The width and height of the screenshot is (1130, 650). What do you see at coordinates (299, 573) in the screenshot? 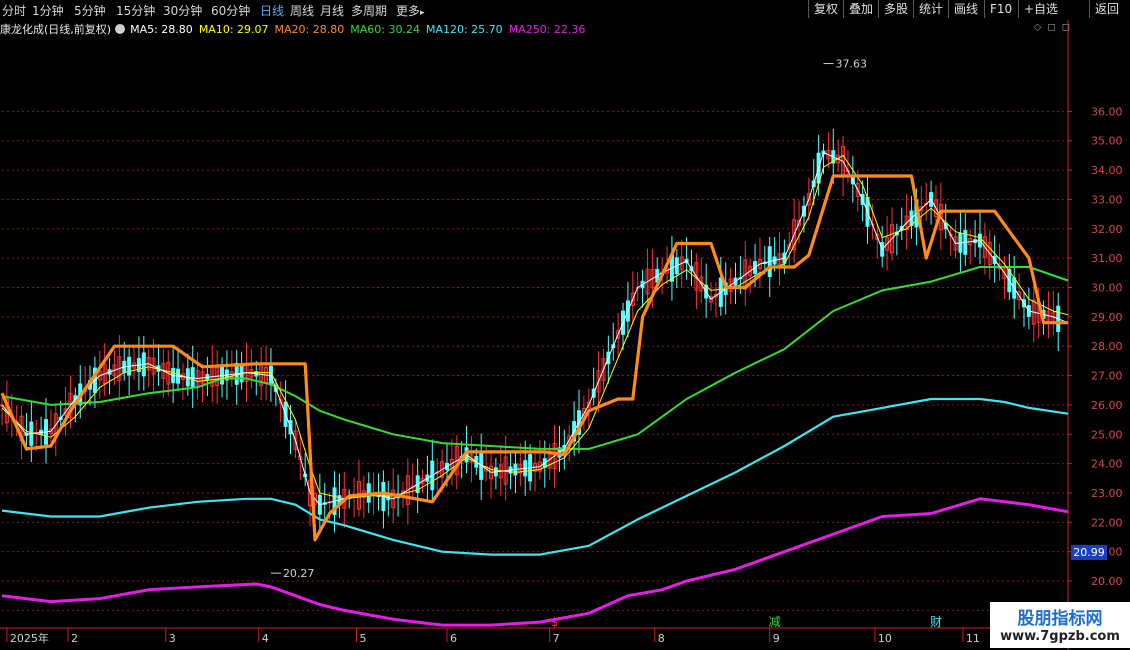
I see `annotation-label: 20.27` at bounding box center [299, 573].